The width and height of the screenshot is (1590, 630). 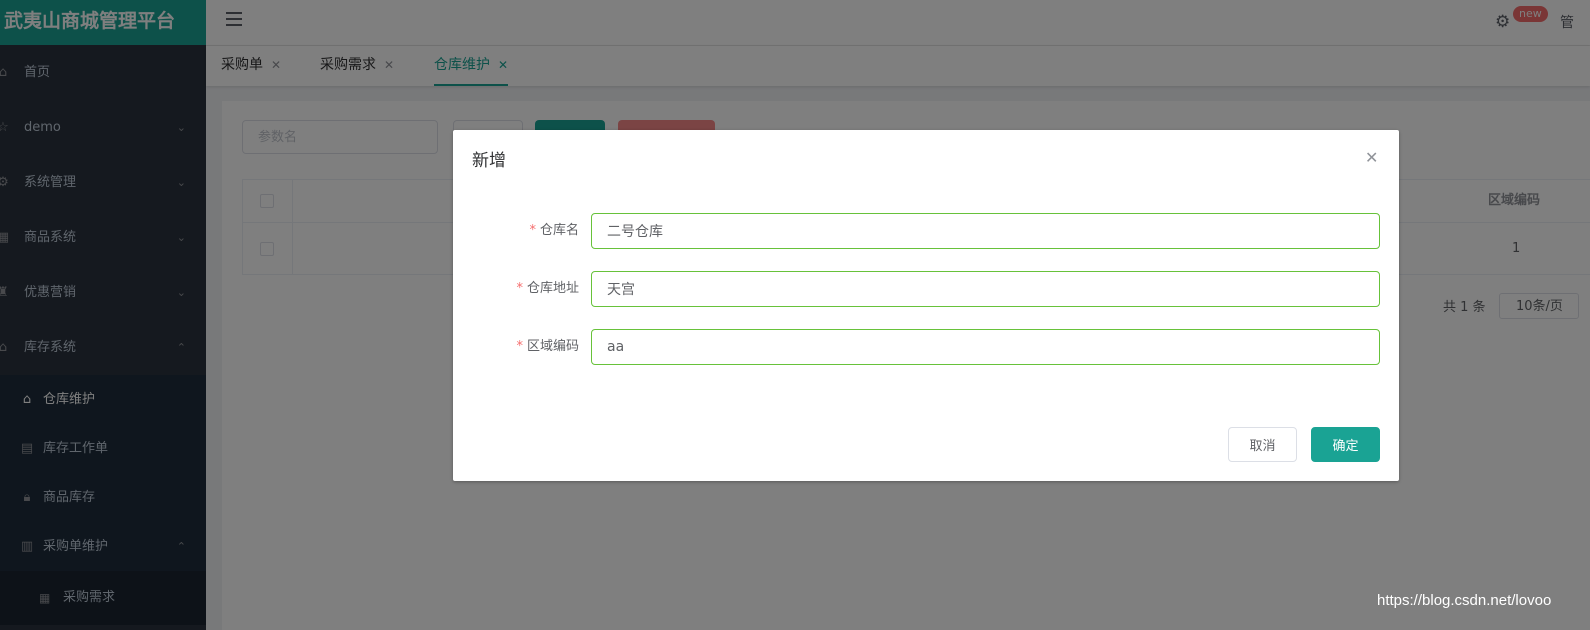 What do you see at coordinates (985, 231) in the screenshot?
I see `warehouse-name-field` at bounding box center [985, 231].